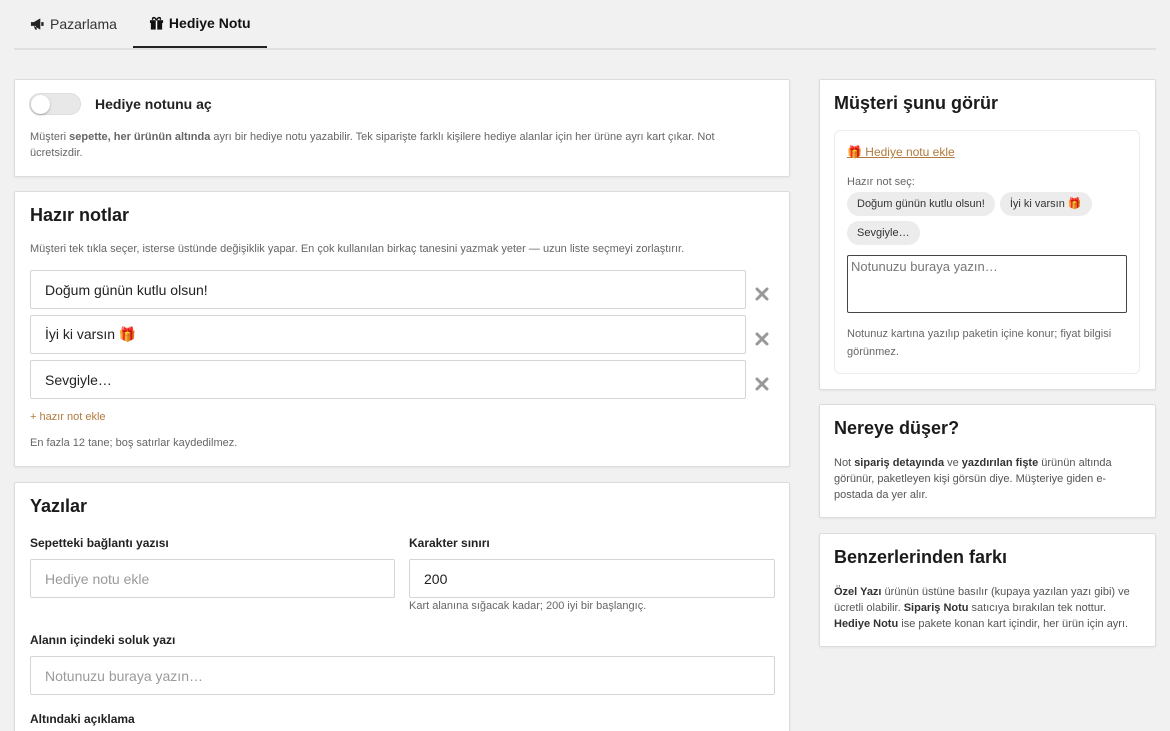 This screenshot has height=731, width=1170. Describe the element at coordinates (156, 23) in the screenshot. I see `gift-icon` at that location.